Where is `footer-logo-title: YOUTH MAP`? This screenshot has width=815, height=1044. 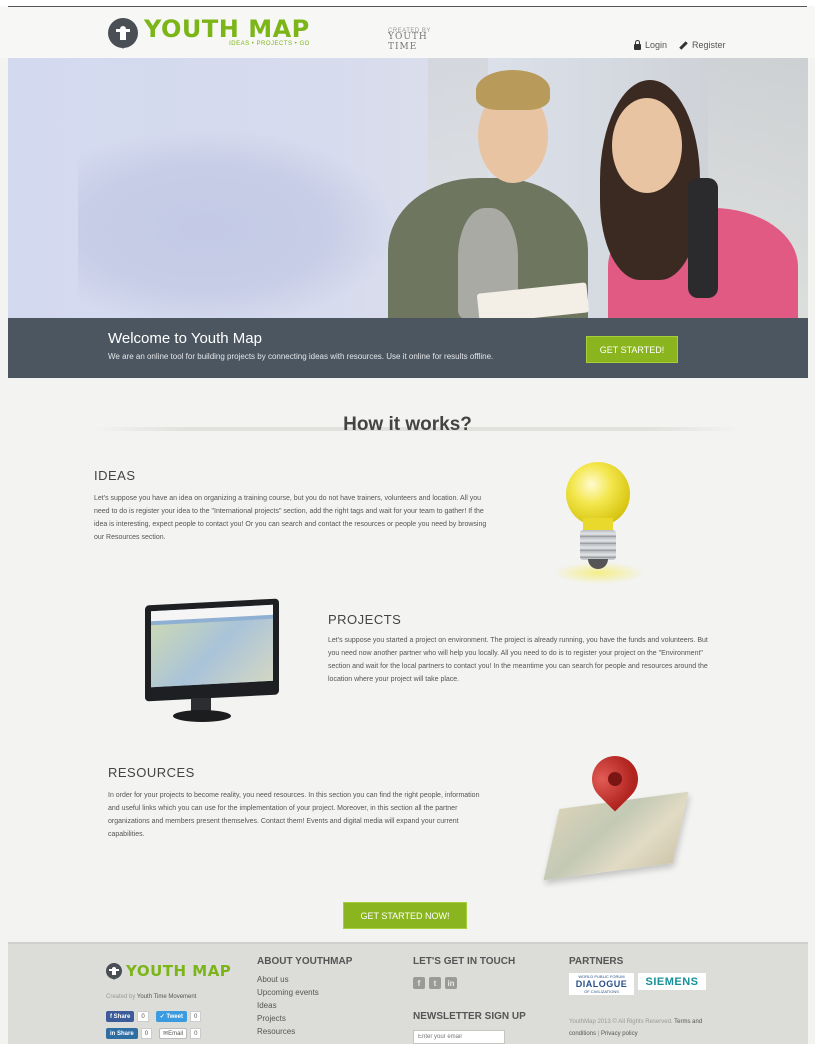
footer-logo-title: YOUTH MAP is located at coordinates (179, 971).